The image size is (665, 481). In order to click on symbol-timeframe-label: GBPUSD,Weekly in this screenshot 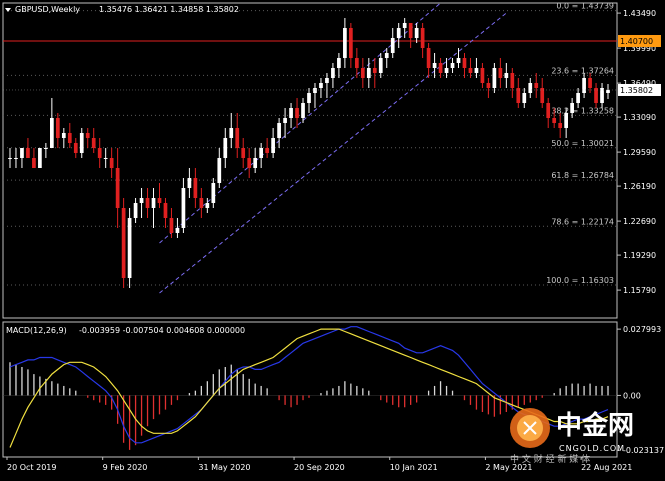, I will do `click(47, 9)`.